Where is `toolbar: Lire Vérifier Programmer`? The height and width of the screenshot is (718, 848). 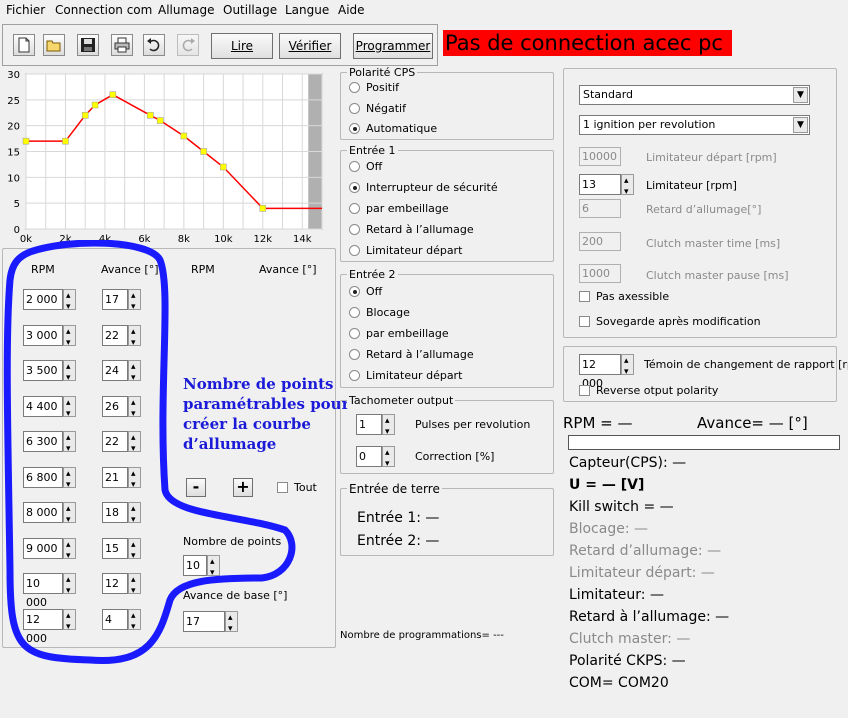
toolbar: Lire Vérifier Programmer is located at coordinates (220, 45).